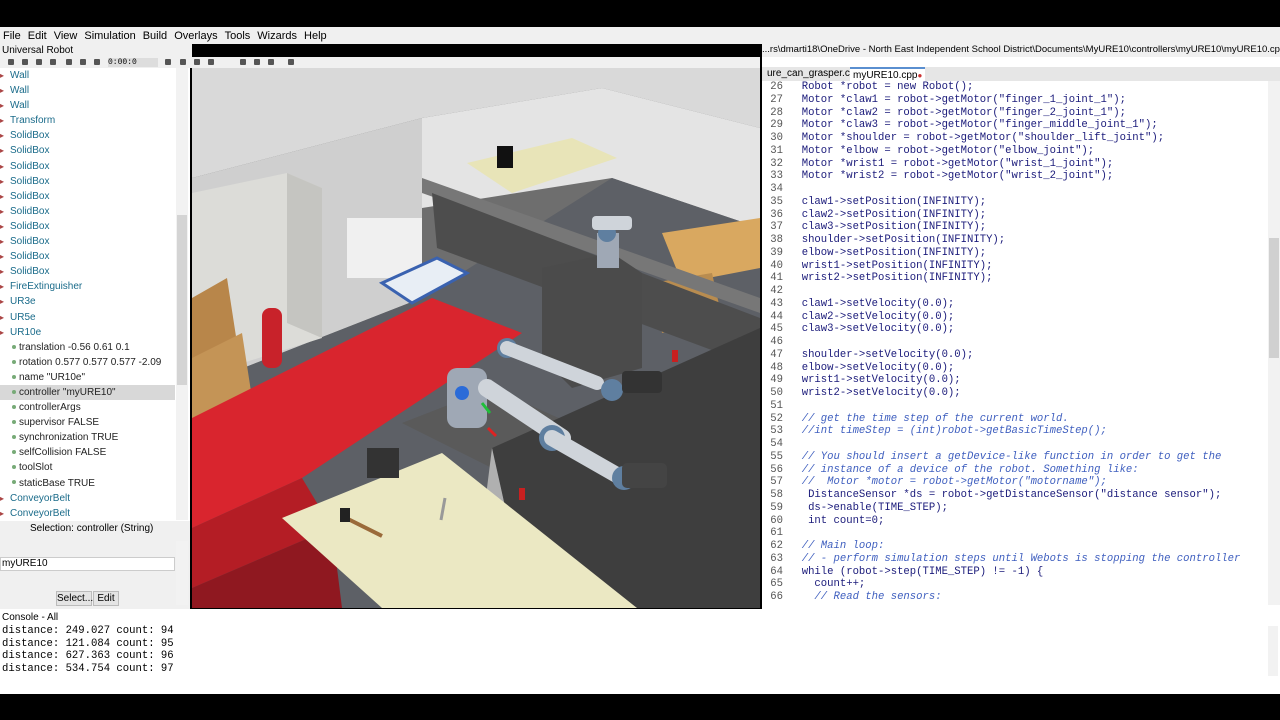  I want to click on undo-icon, so click(53, 62).